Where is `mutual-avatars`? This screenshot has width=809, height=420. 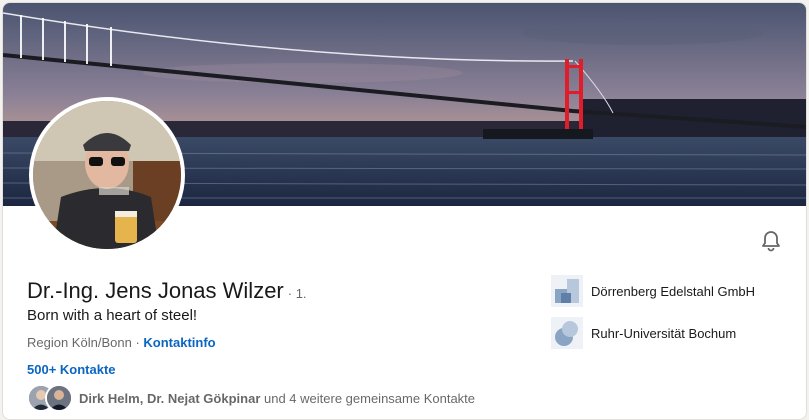
mutual-avatars is located at coordinates (50, 398).